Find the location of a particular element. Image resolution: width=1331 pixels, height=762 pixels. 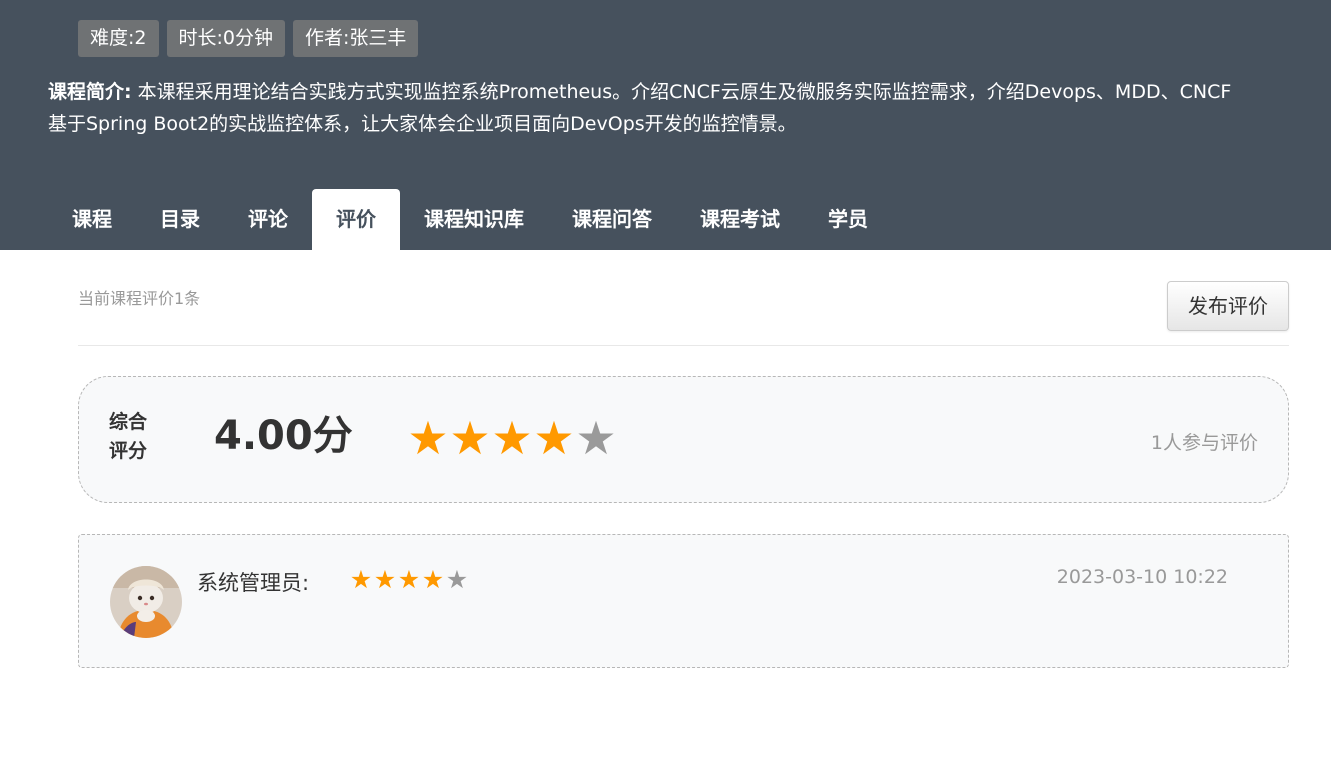

evaluation-count: 当前课程评价1条 is located at coordinates (139, 298).